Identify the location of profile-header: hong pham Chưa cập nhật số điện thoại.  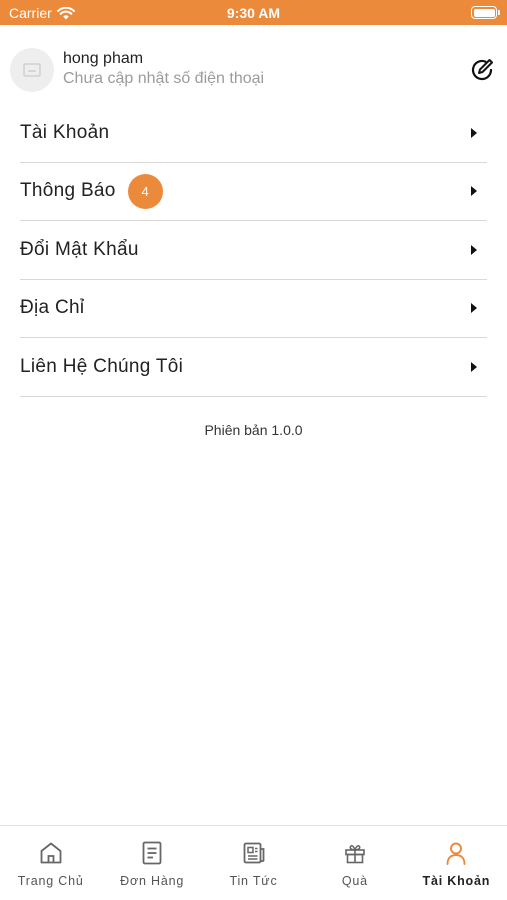
(253, 70).